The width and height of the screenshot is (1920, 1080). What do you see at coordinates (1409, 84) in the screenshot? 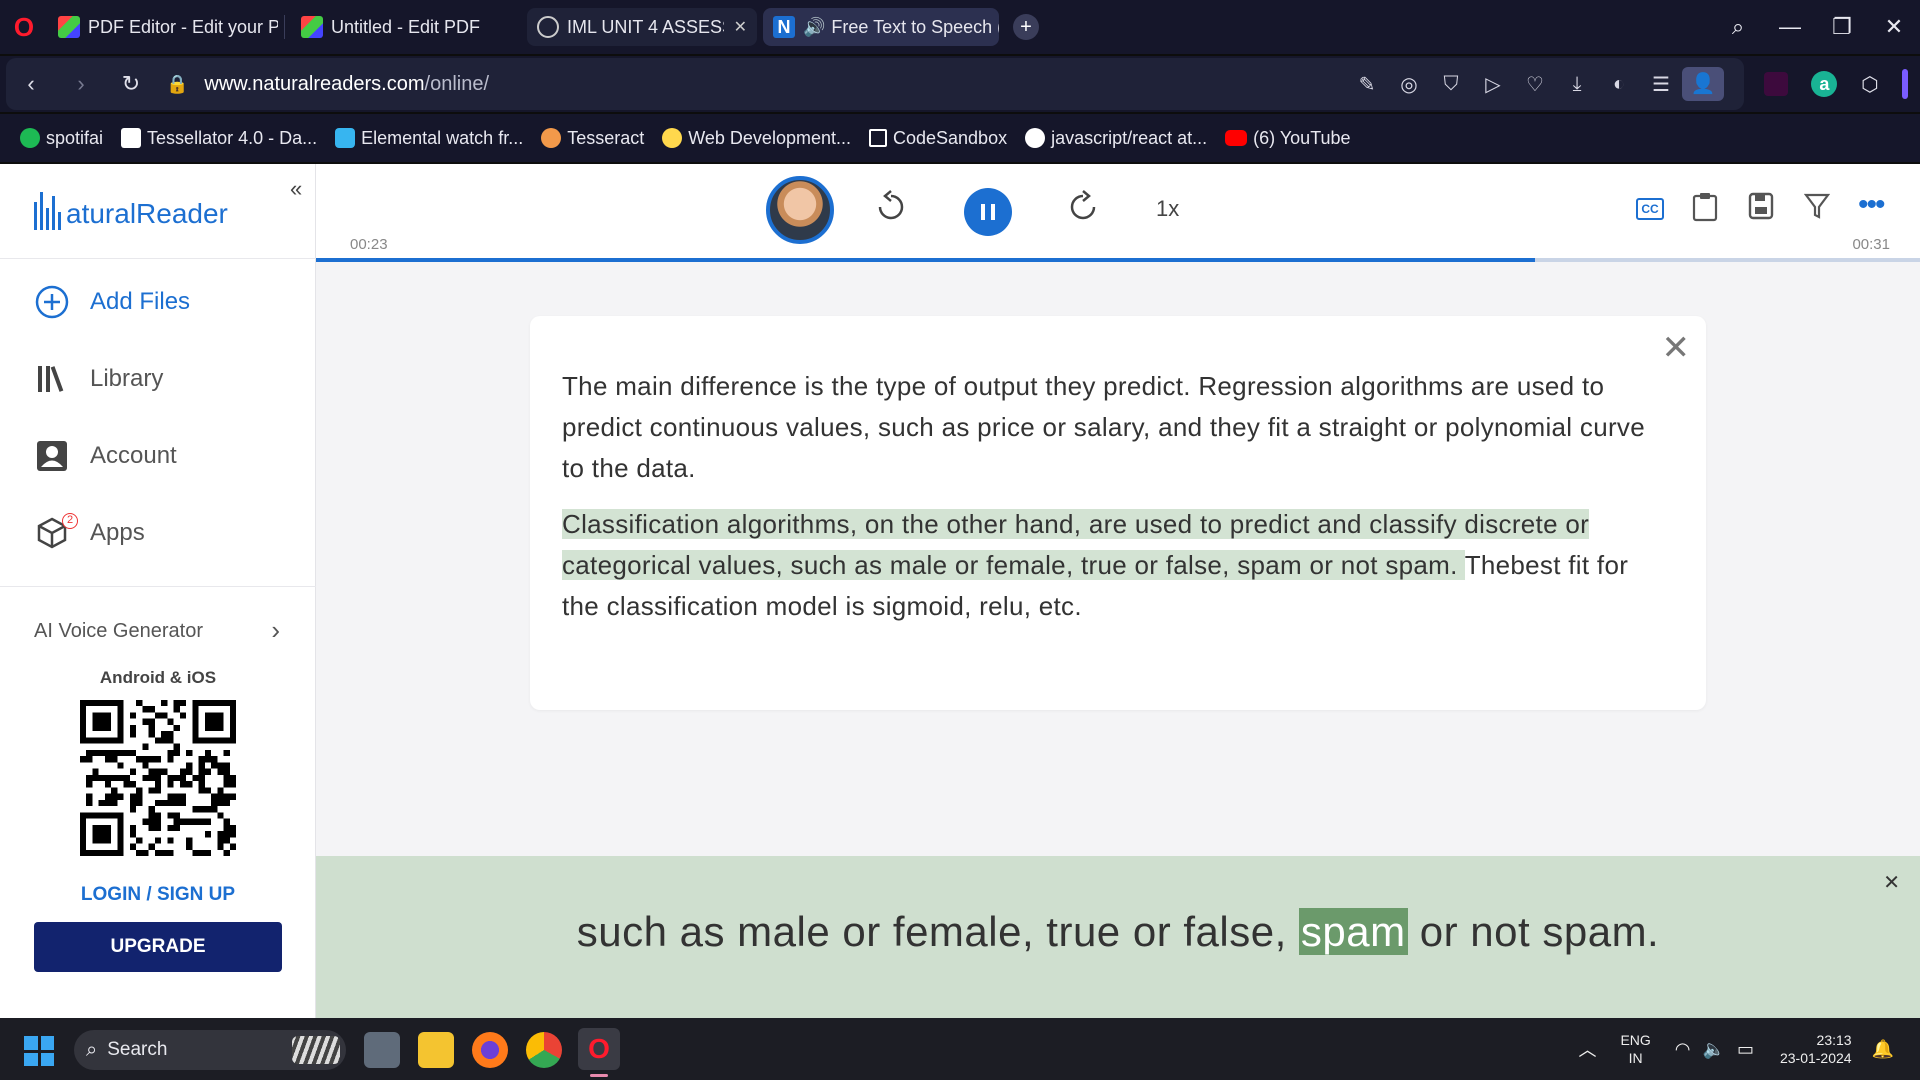
I see `camera-icon: ◎` at bounding box center [1409, 84].